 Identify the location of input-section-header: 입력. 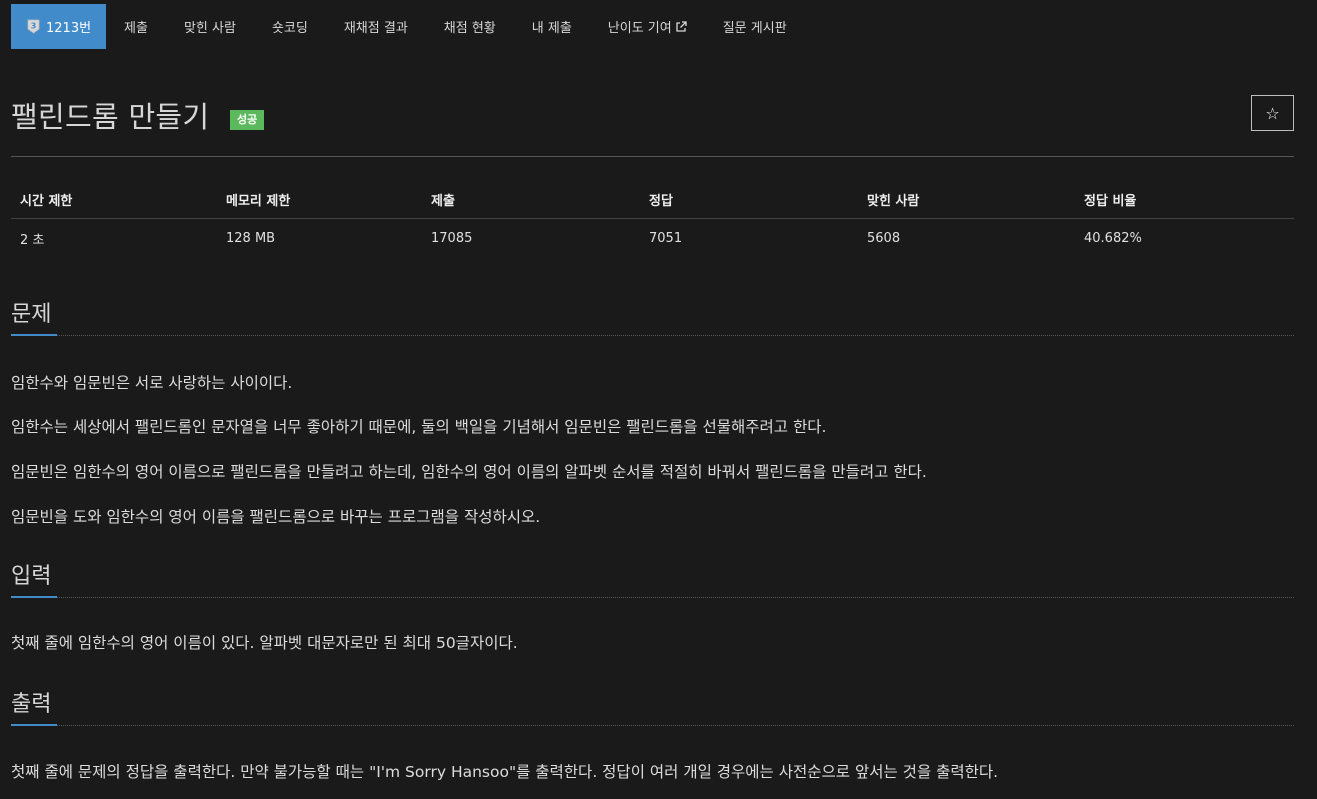
(652, 578).